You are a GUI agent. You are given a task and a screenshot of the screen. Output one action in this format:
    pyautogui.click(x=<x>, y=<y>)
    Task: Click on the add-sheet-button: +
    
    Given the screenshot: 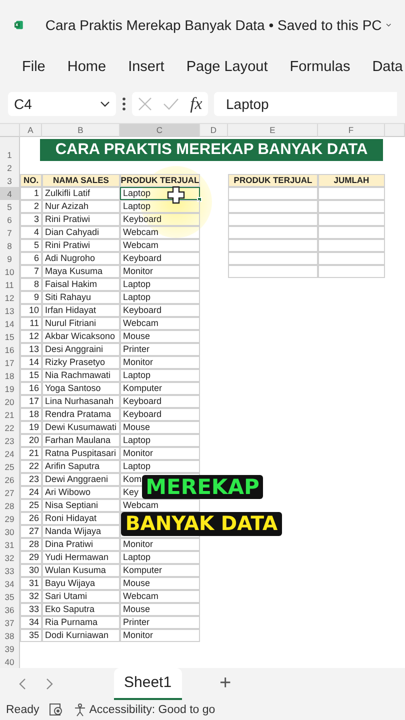 What is the action you would take?
    pyautogui.click(x=226, y=684)
    